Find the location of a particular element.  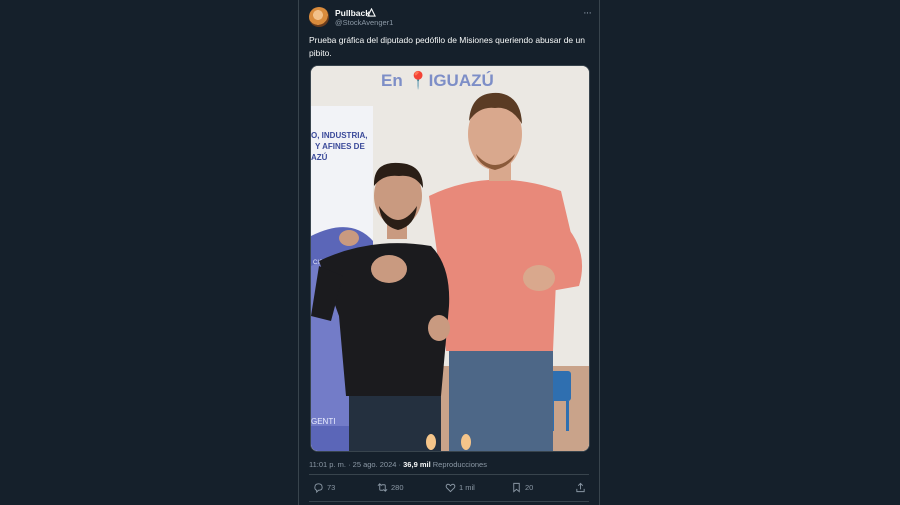

more-icon: ··· is located at coordinates (587, 13).